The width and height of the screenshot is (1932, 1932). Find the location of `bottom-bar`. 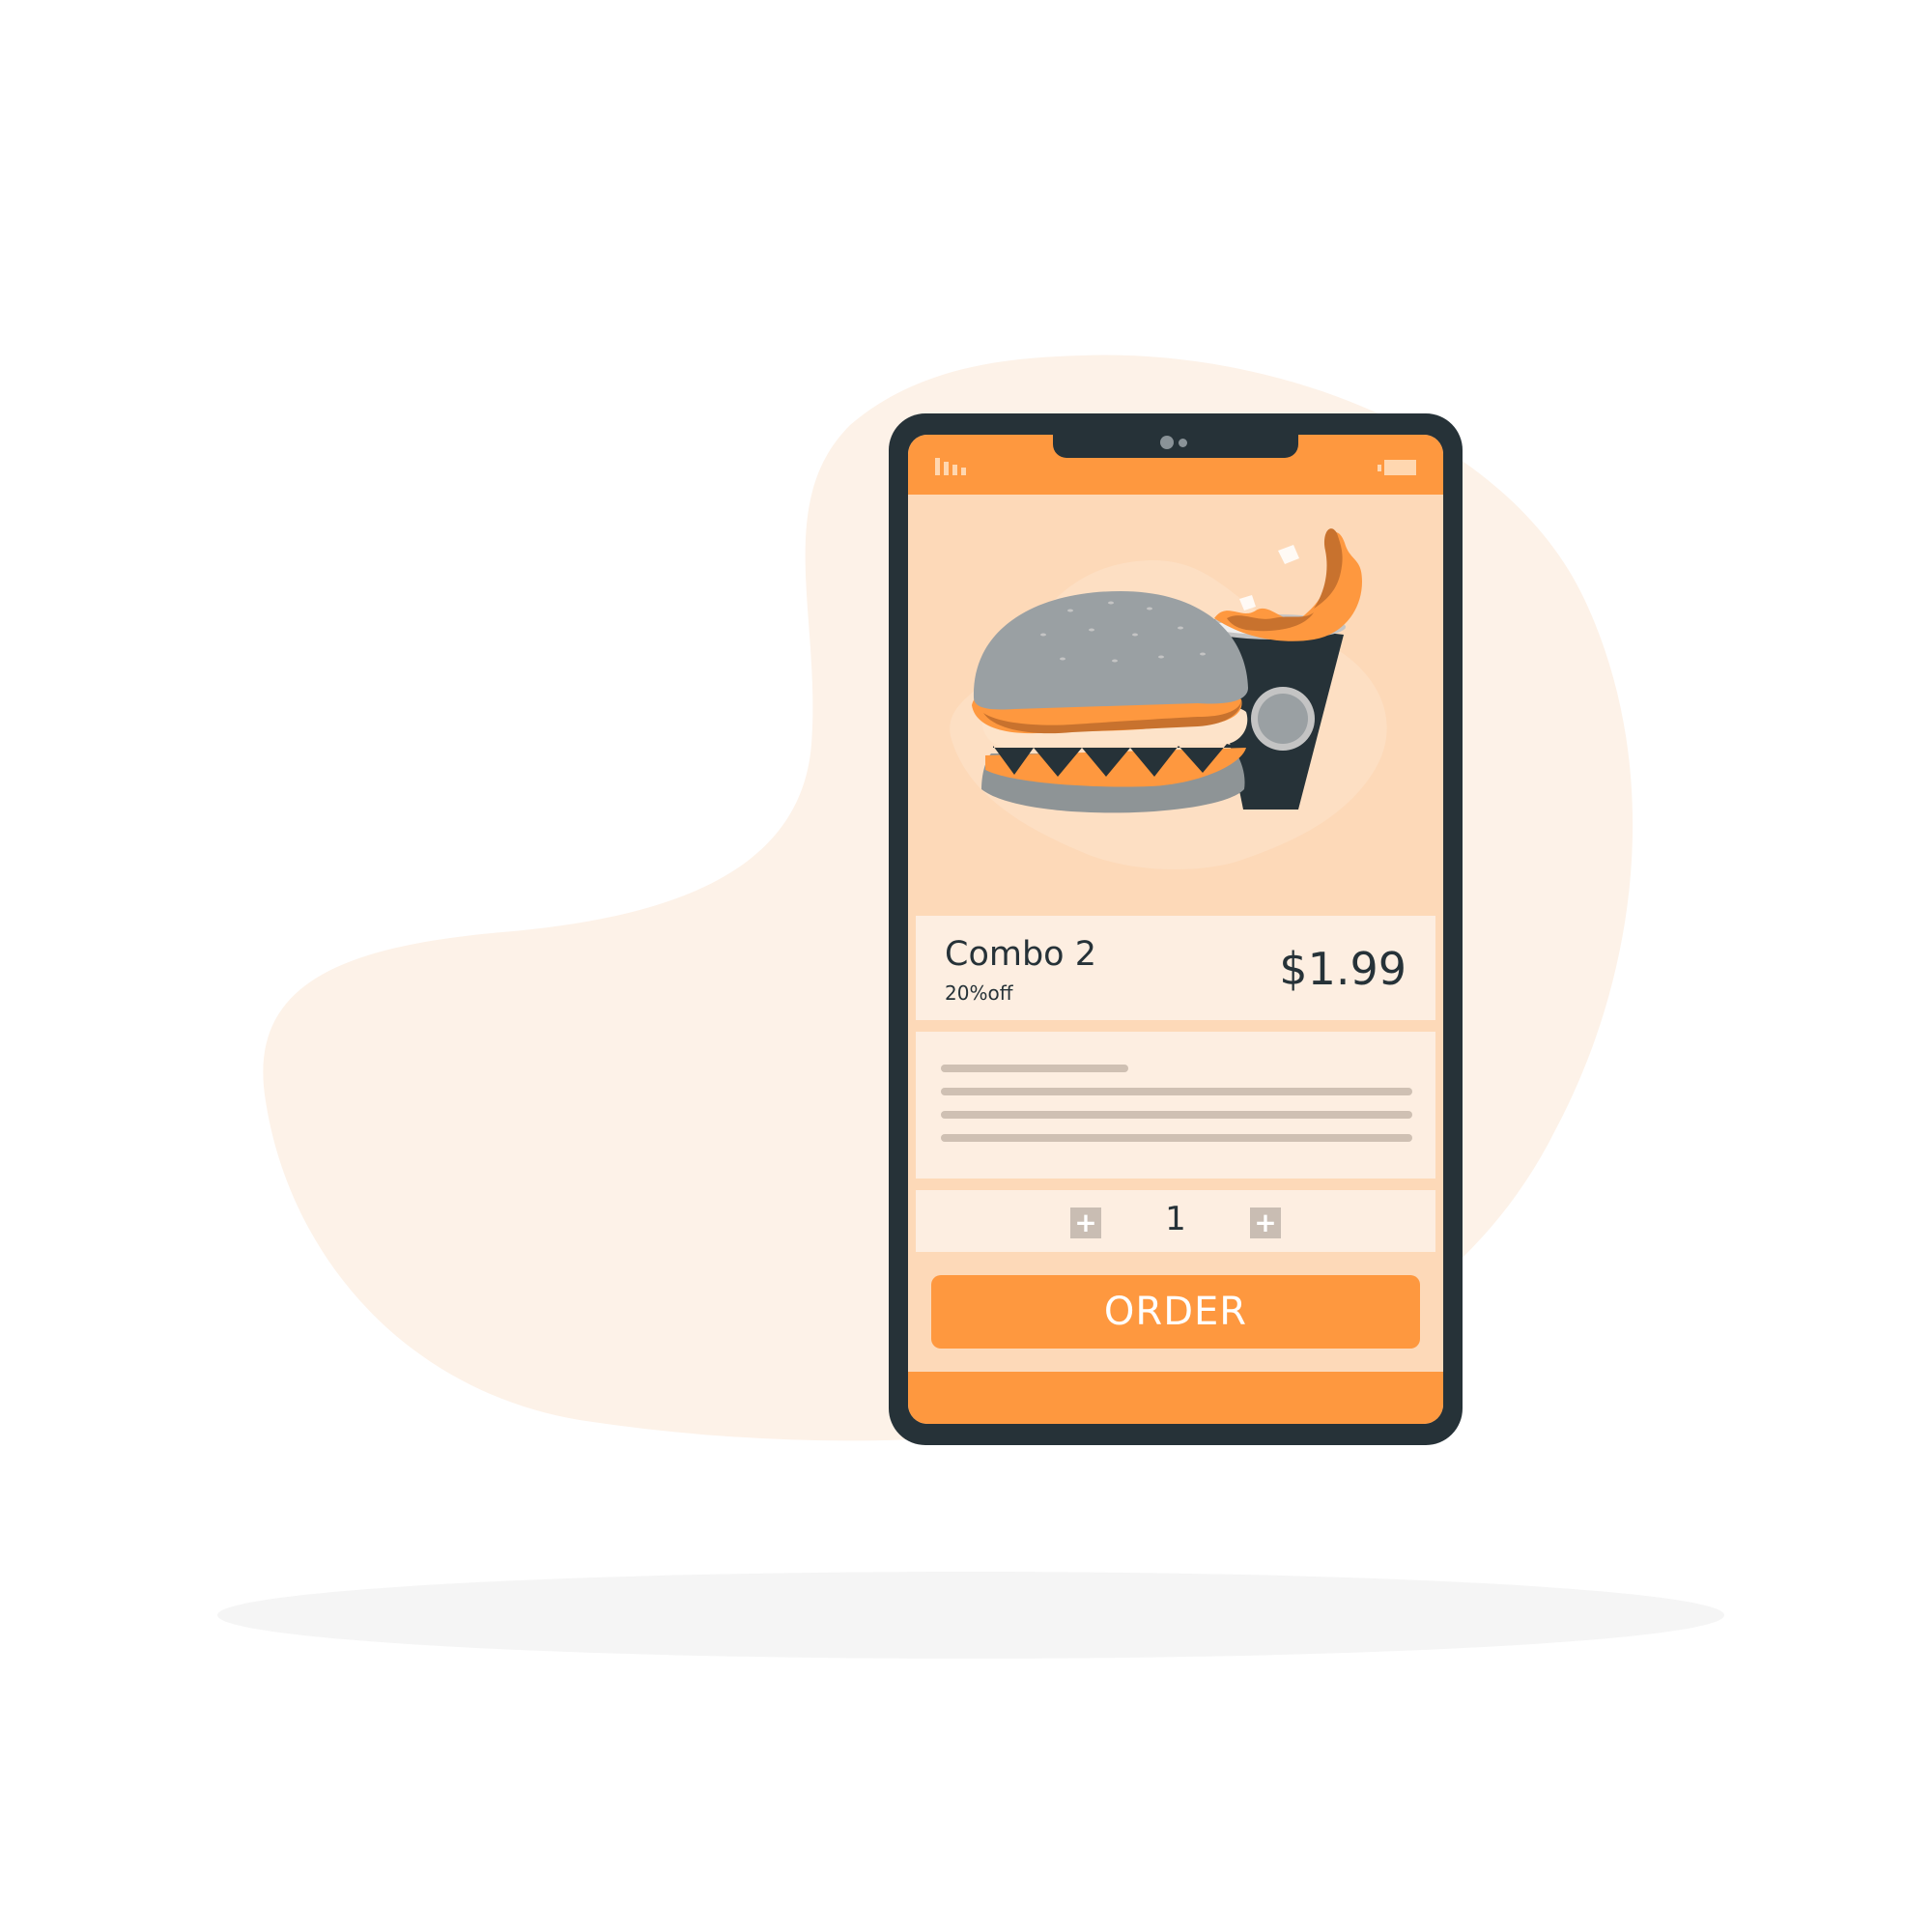

bottom-bar is located at coordinates (1175, 1398).